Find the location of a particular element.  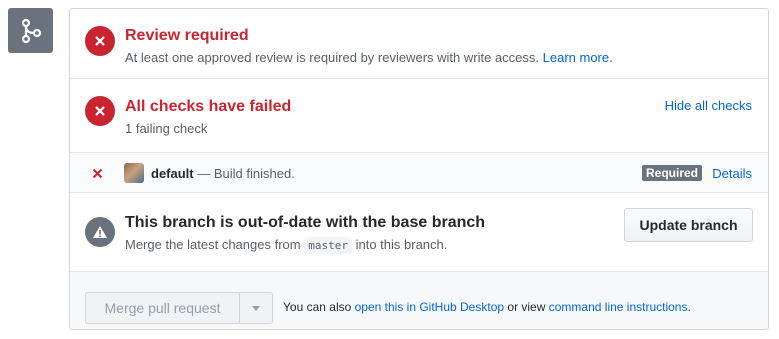

hide-all-checks-link: Hide all checks is located at coordinates (708, 105).